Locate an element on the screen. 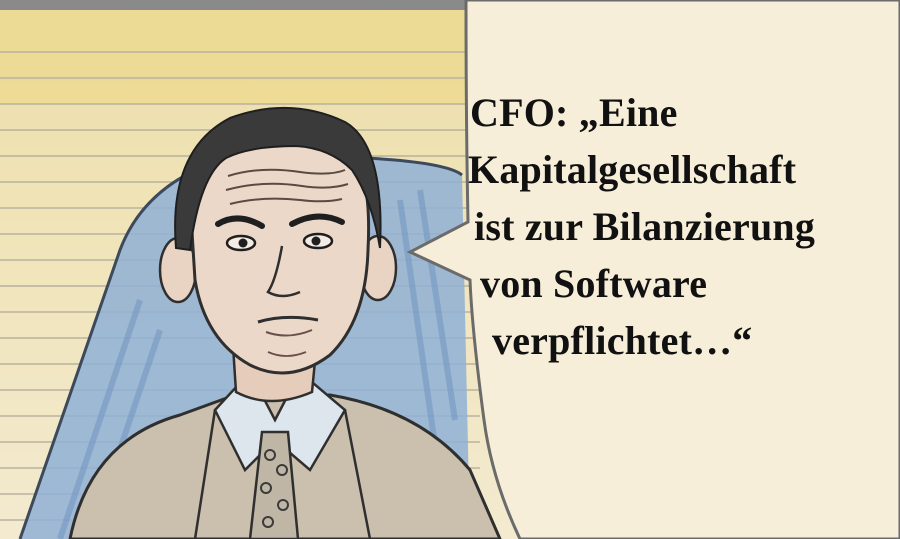  top-dark-strip is located at coordinates (240, 5).